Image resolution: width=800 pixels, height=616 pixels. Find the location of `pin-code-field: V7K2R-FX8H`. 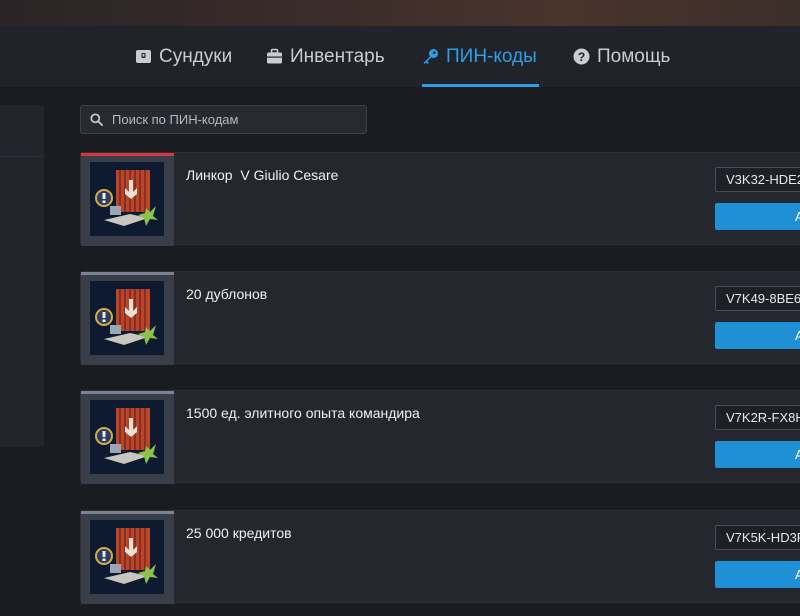

pin-code-field: V7K2R-FX8H is located at coordinates (757, 417).